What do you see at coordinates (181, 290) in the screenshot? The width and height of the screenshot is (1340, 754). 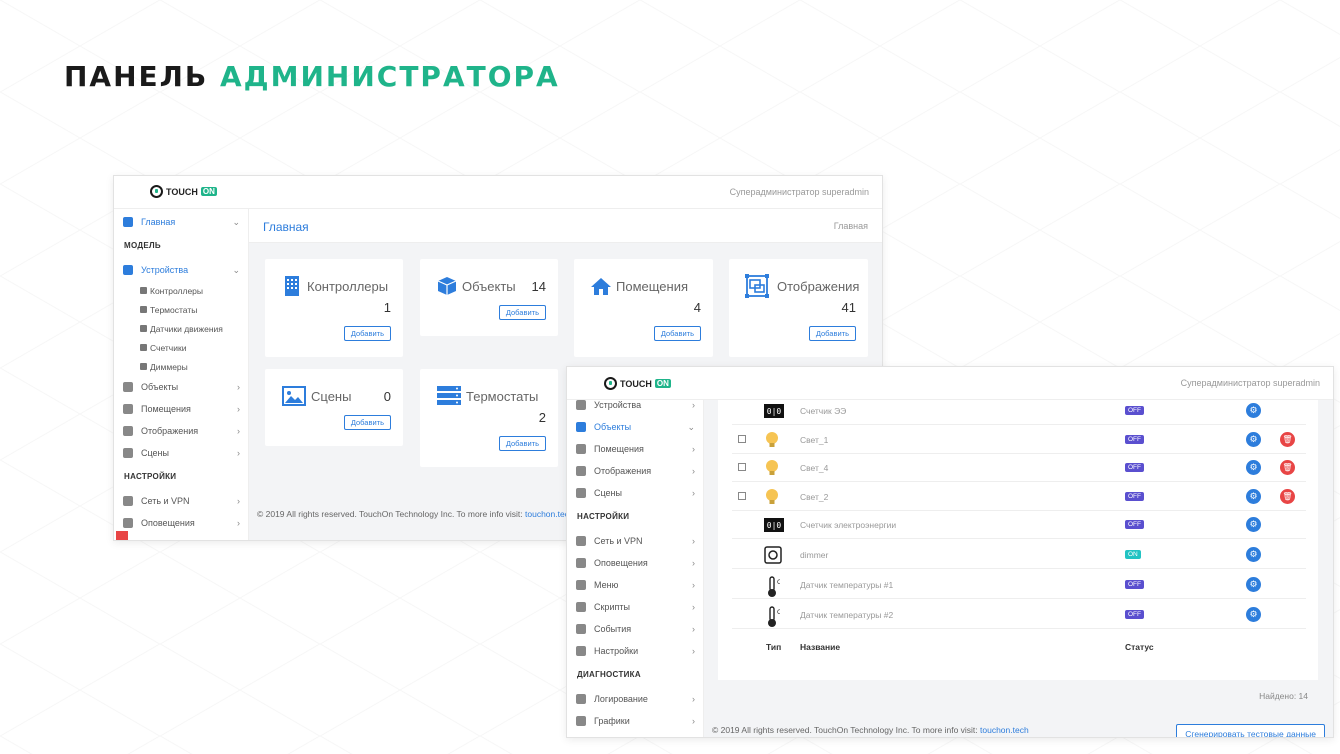 I see `sidebar-sub-controllers: Контроллеры` at bounding box center [181, 290].